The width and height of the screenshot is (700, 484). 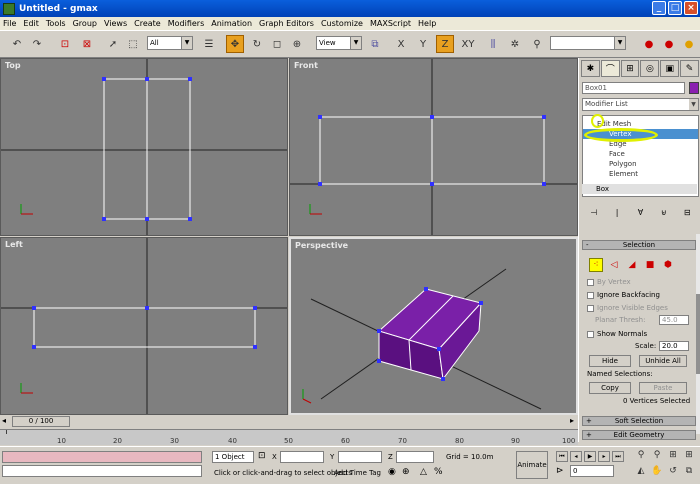 I want to click on select-and-rotate-icon: ↻, so click(x=257, y=44).